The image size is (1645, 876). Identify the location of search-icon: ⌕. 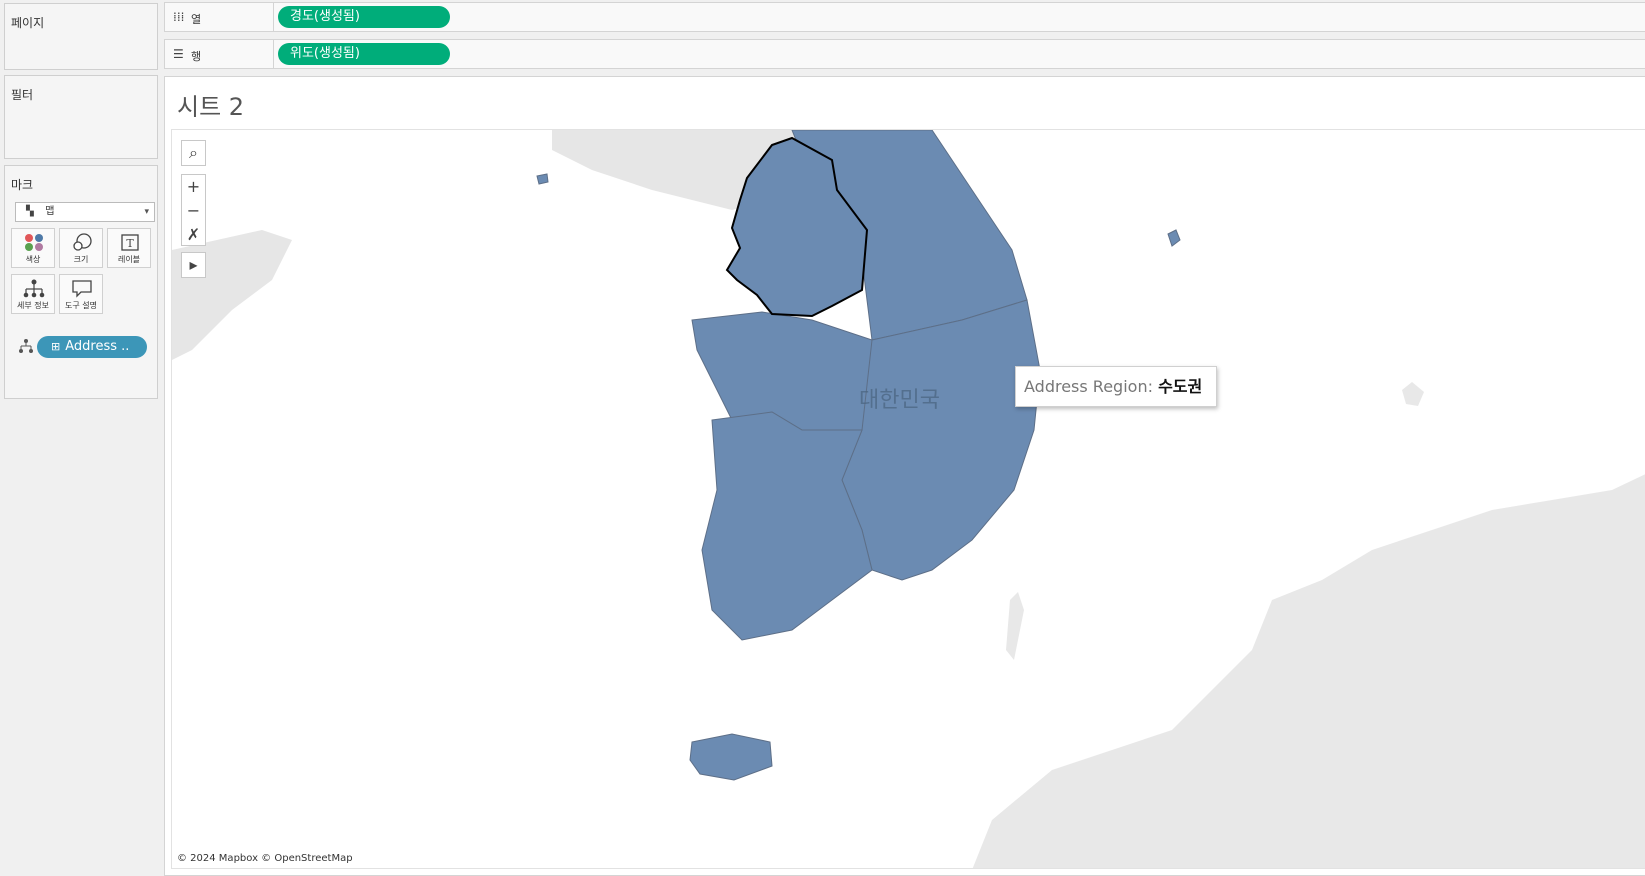
(193, 152).